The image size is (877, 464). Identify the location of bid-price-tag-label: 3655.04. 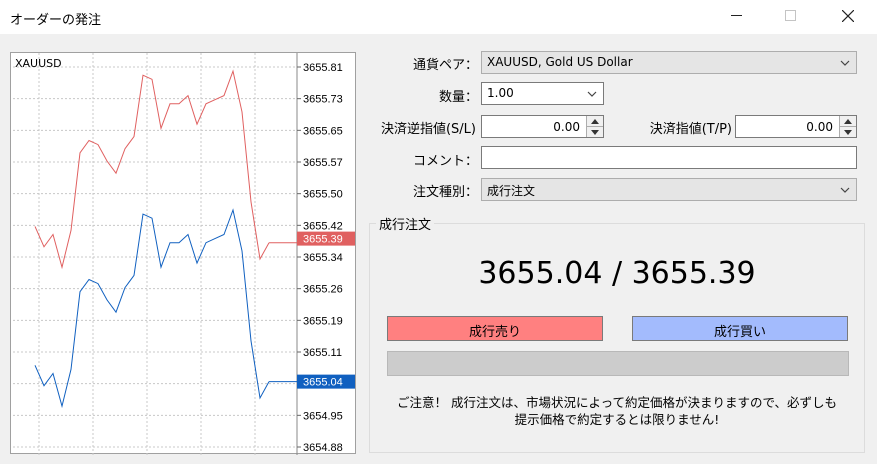
(323, 383).